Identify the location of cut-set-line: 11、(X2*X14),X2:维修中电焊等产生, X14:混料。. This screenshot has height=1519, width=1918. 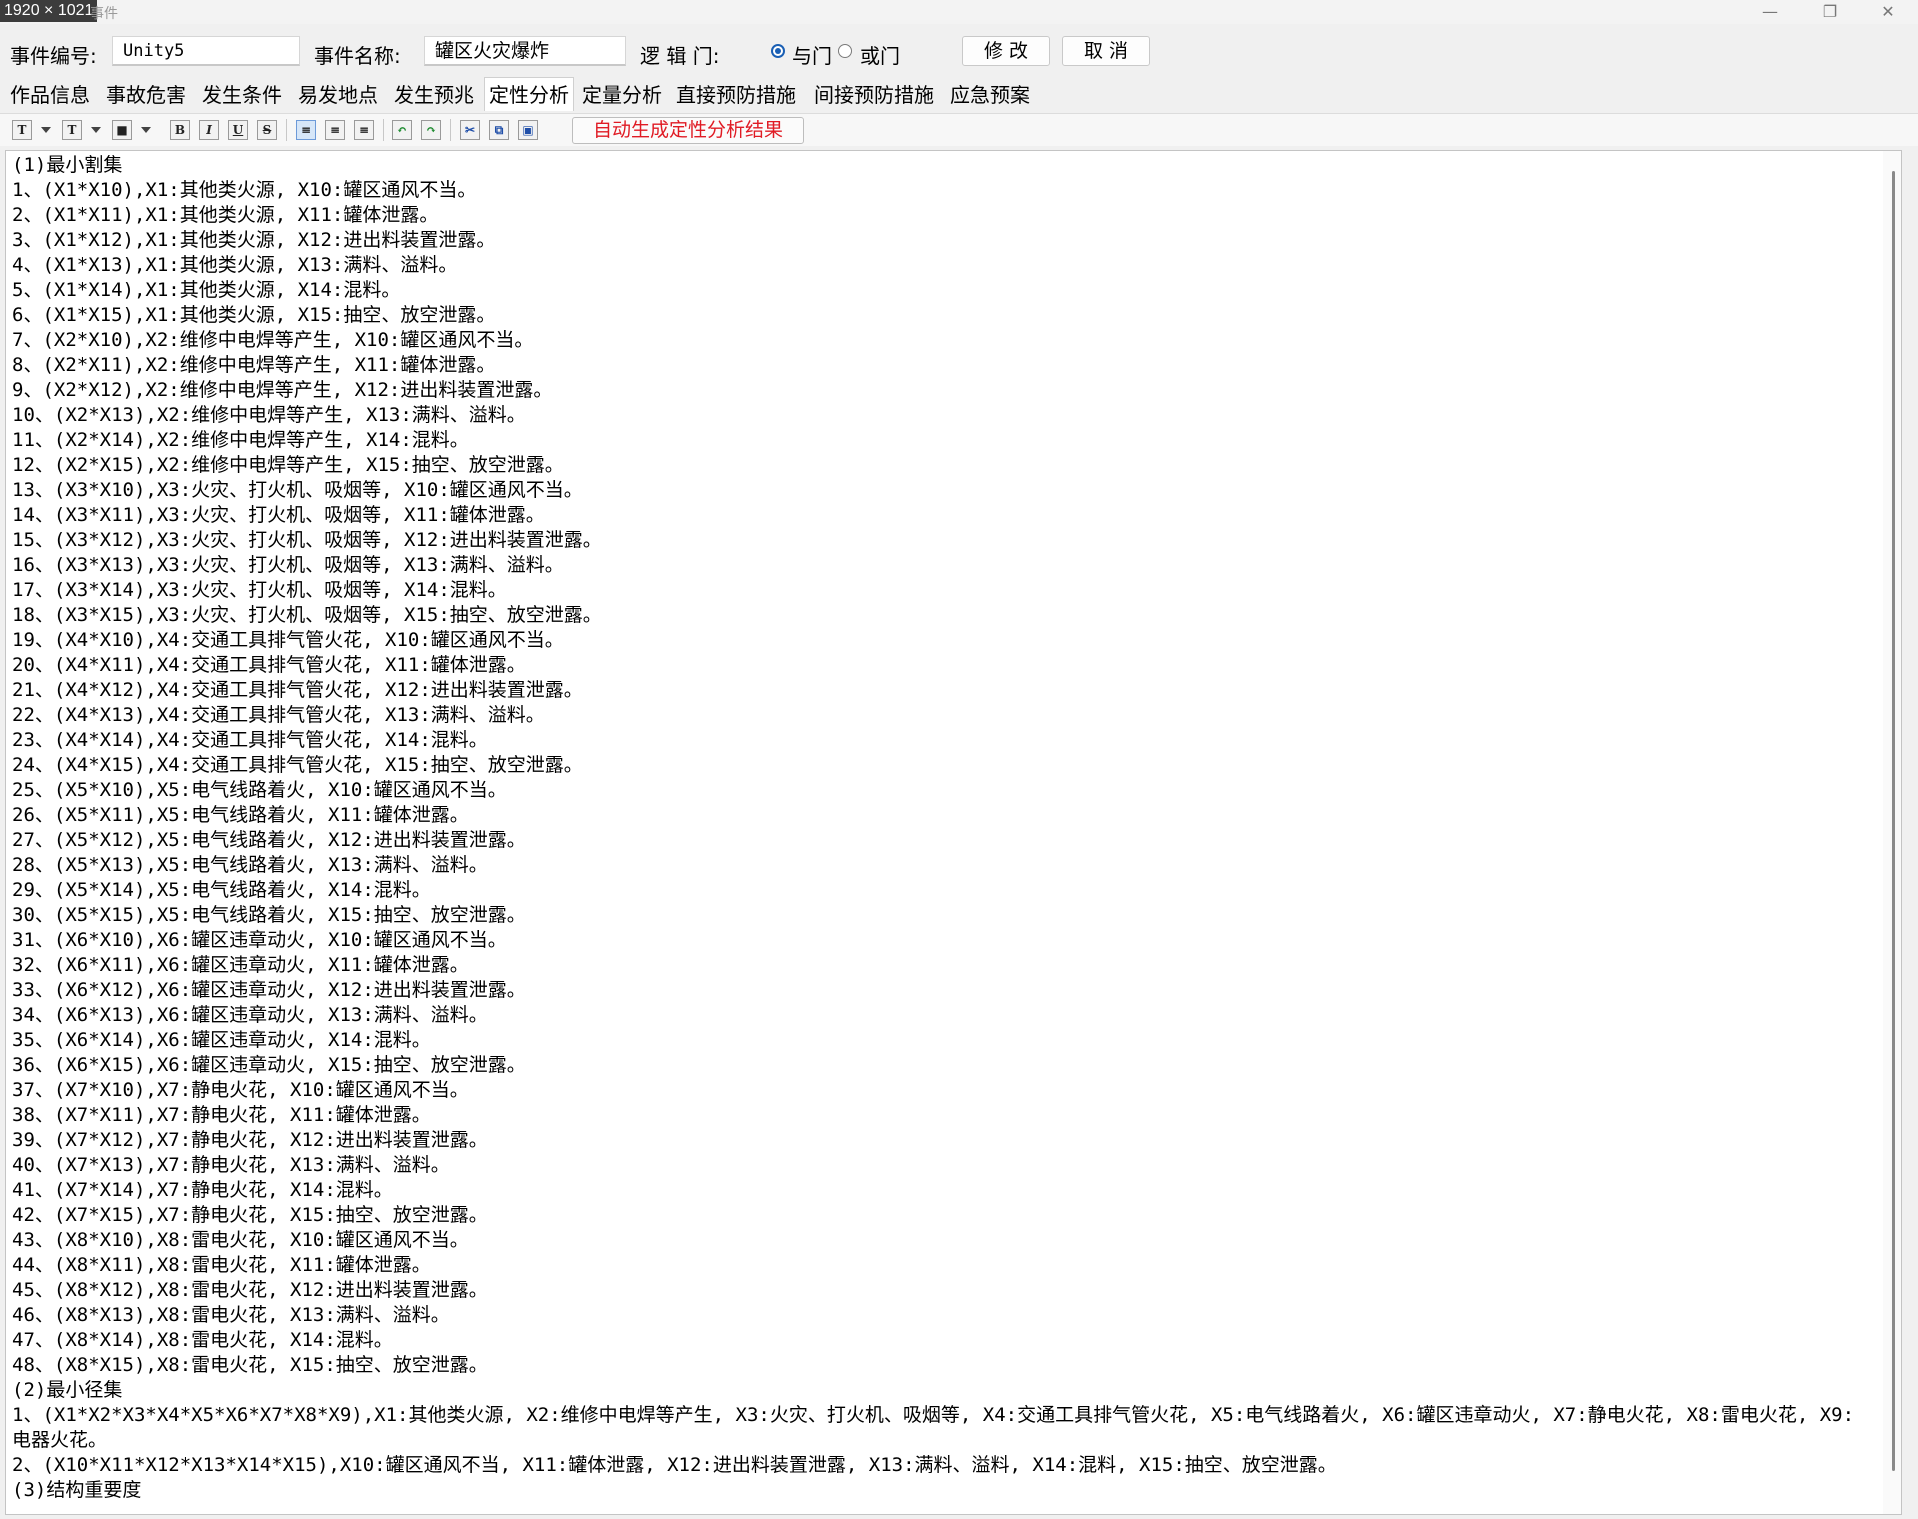
(240, 440).